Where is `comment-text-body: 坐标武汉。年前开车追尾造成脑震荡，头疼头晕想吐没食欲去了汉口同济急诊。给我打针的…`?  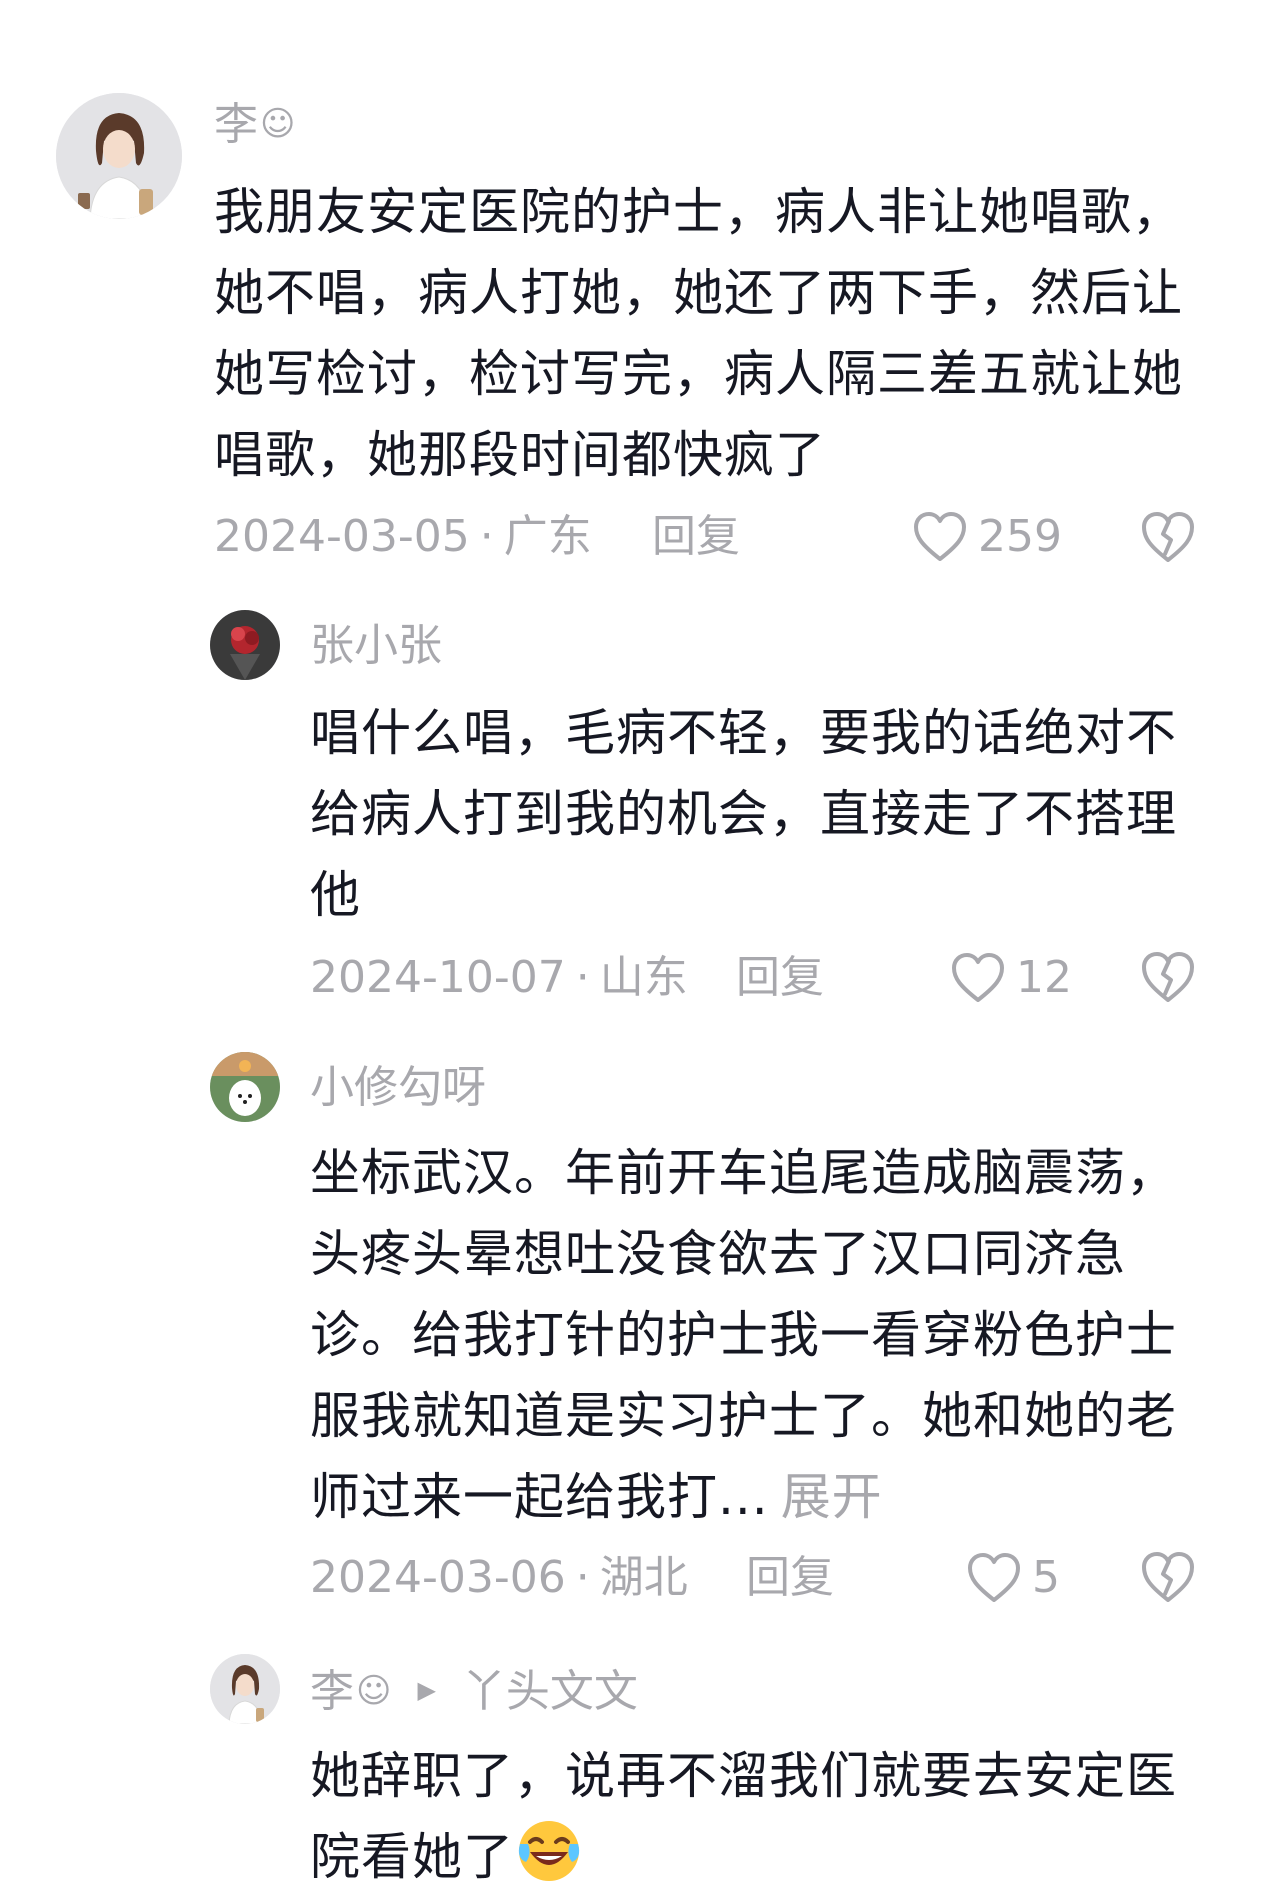
comment-text-body: 坐标武汉。年前开车追尾造成脑震荡，头疼头晕想吐没食欲去了汉口同济急诊。给我打针的… is located at coordinates (743, 1335).